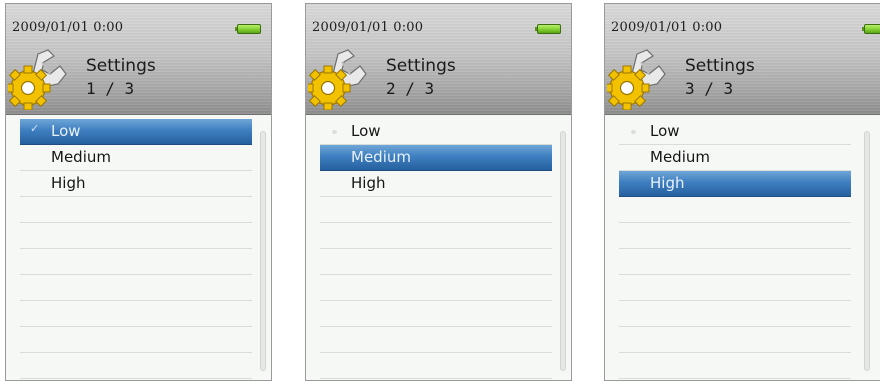 The image size is (880, 383). Describe the element at coordinates (35, 128) in the screenshot. I see `checkmark-icon: ✓` at that location.